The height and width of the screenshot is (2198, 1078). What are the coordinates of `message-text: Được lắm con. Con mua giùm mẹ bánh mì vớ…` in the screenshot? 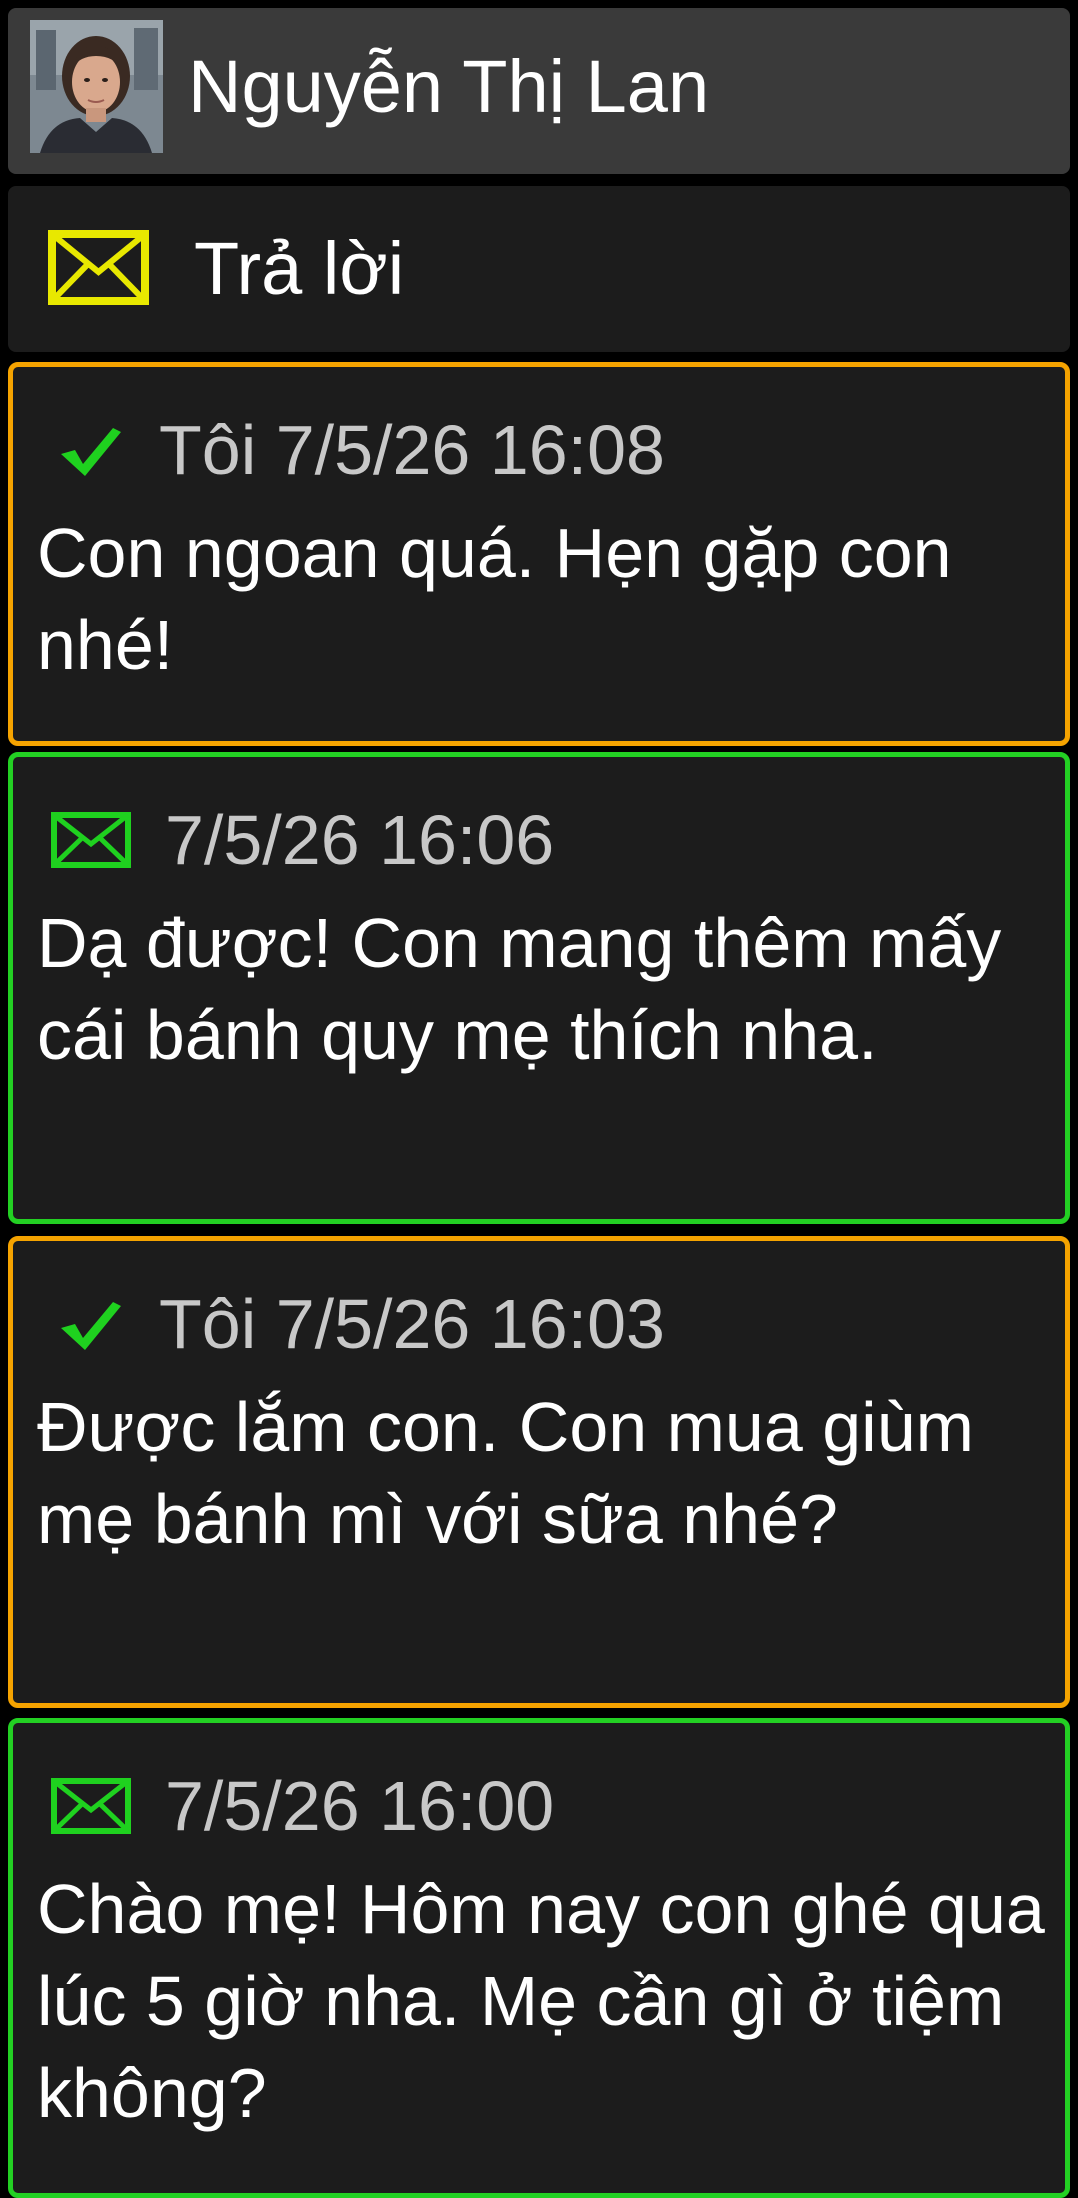 It's located at (505, 1473).